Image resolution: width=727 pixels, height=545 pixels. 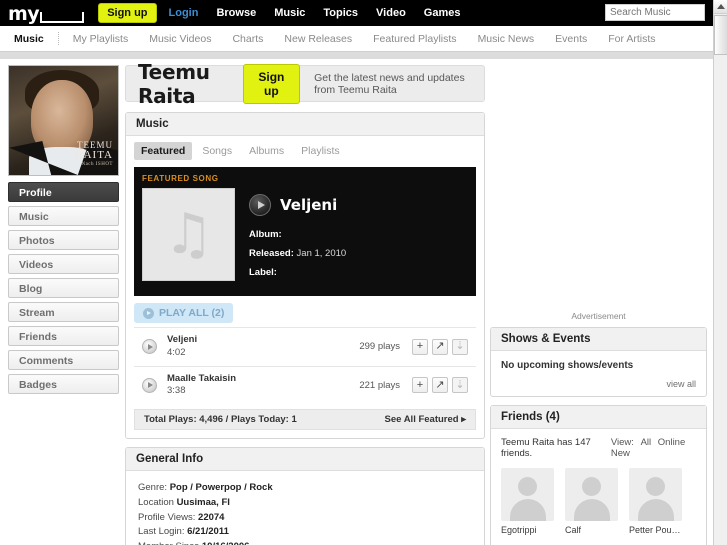 I want to click on info-value-location: Uusimaa, FI, so click(x=203, y=502).